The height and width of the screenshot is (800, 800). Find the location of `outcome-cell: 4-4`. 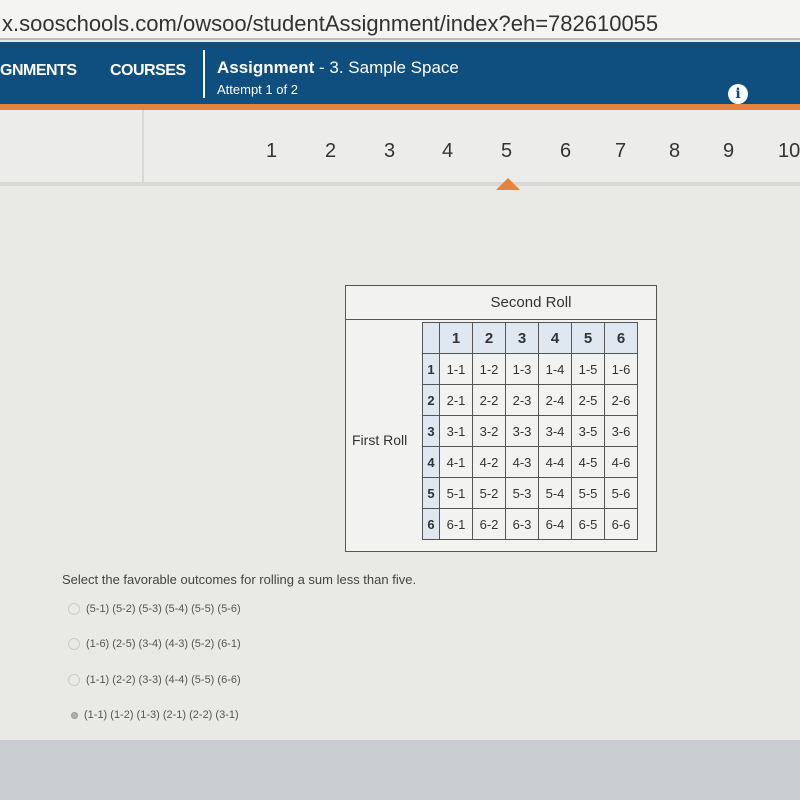

outcome-cell: 4-4 is located at coordinates (555, 462).